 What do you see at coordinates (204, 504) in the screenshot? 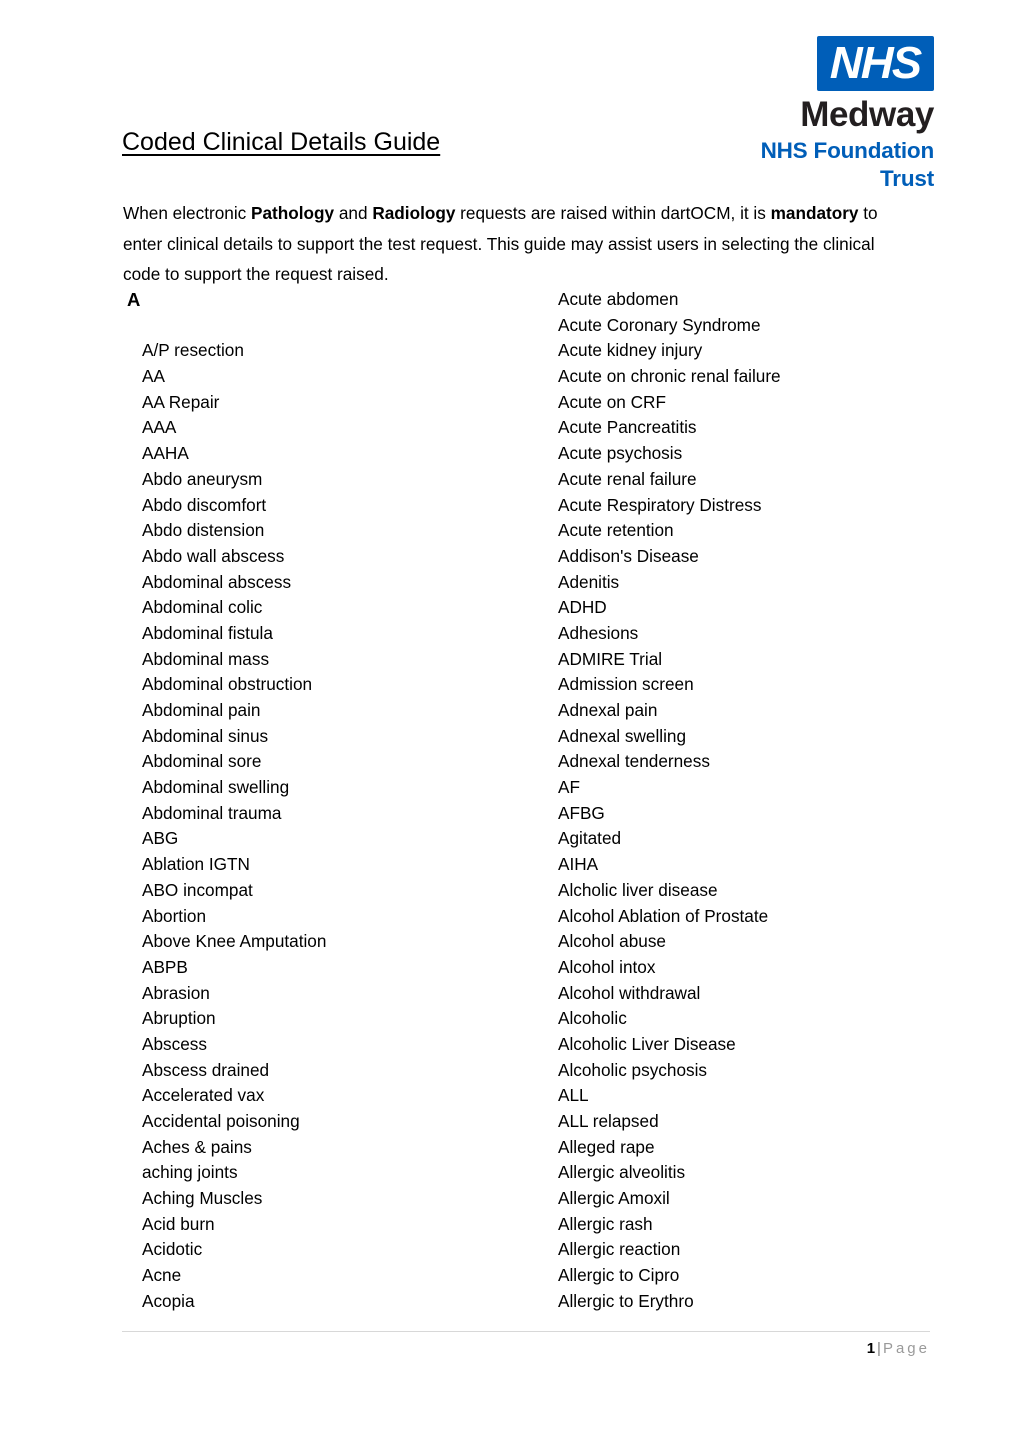
I see `term-list-item: Abdo discomfort` at bounding box center [204, 504].